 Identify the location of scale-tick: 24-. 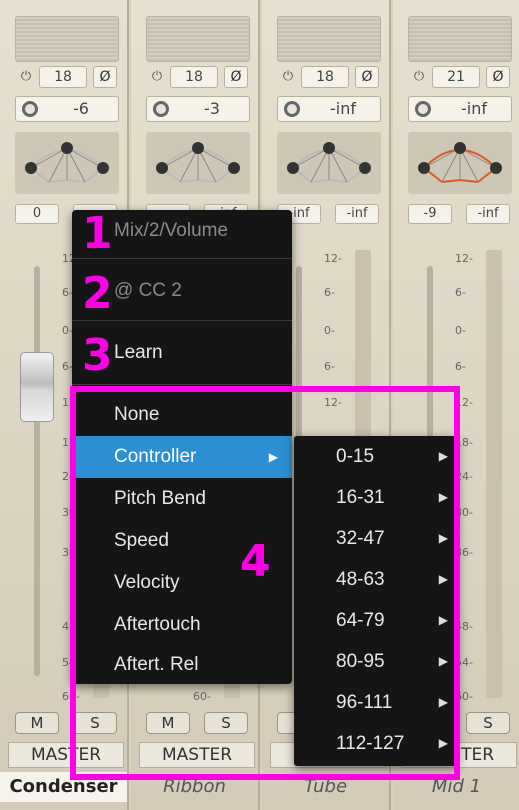
(464, 476).